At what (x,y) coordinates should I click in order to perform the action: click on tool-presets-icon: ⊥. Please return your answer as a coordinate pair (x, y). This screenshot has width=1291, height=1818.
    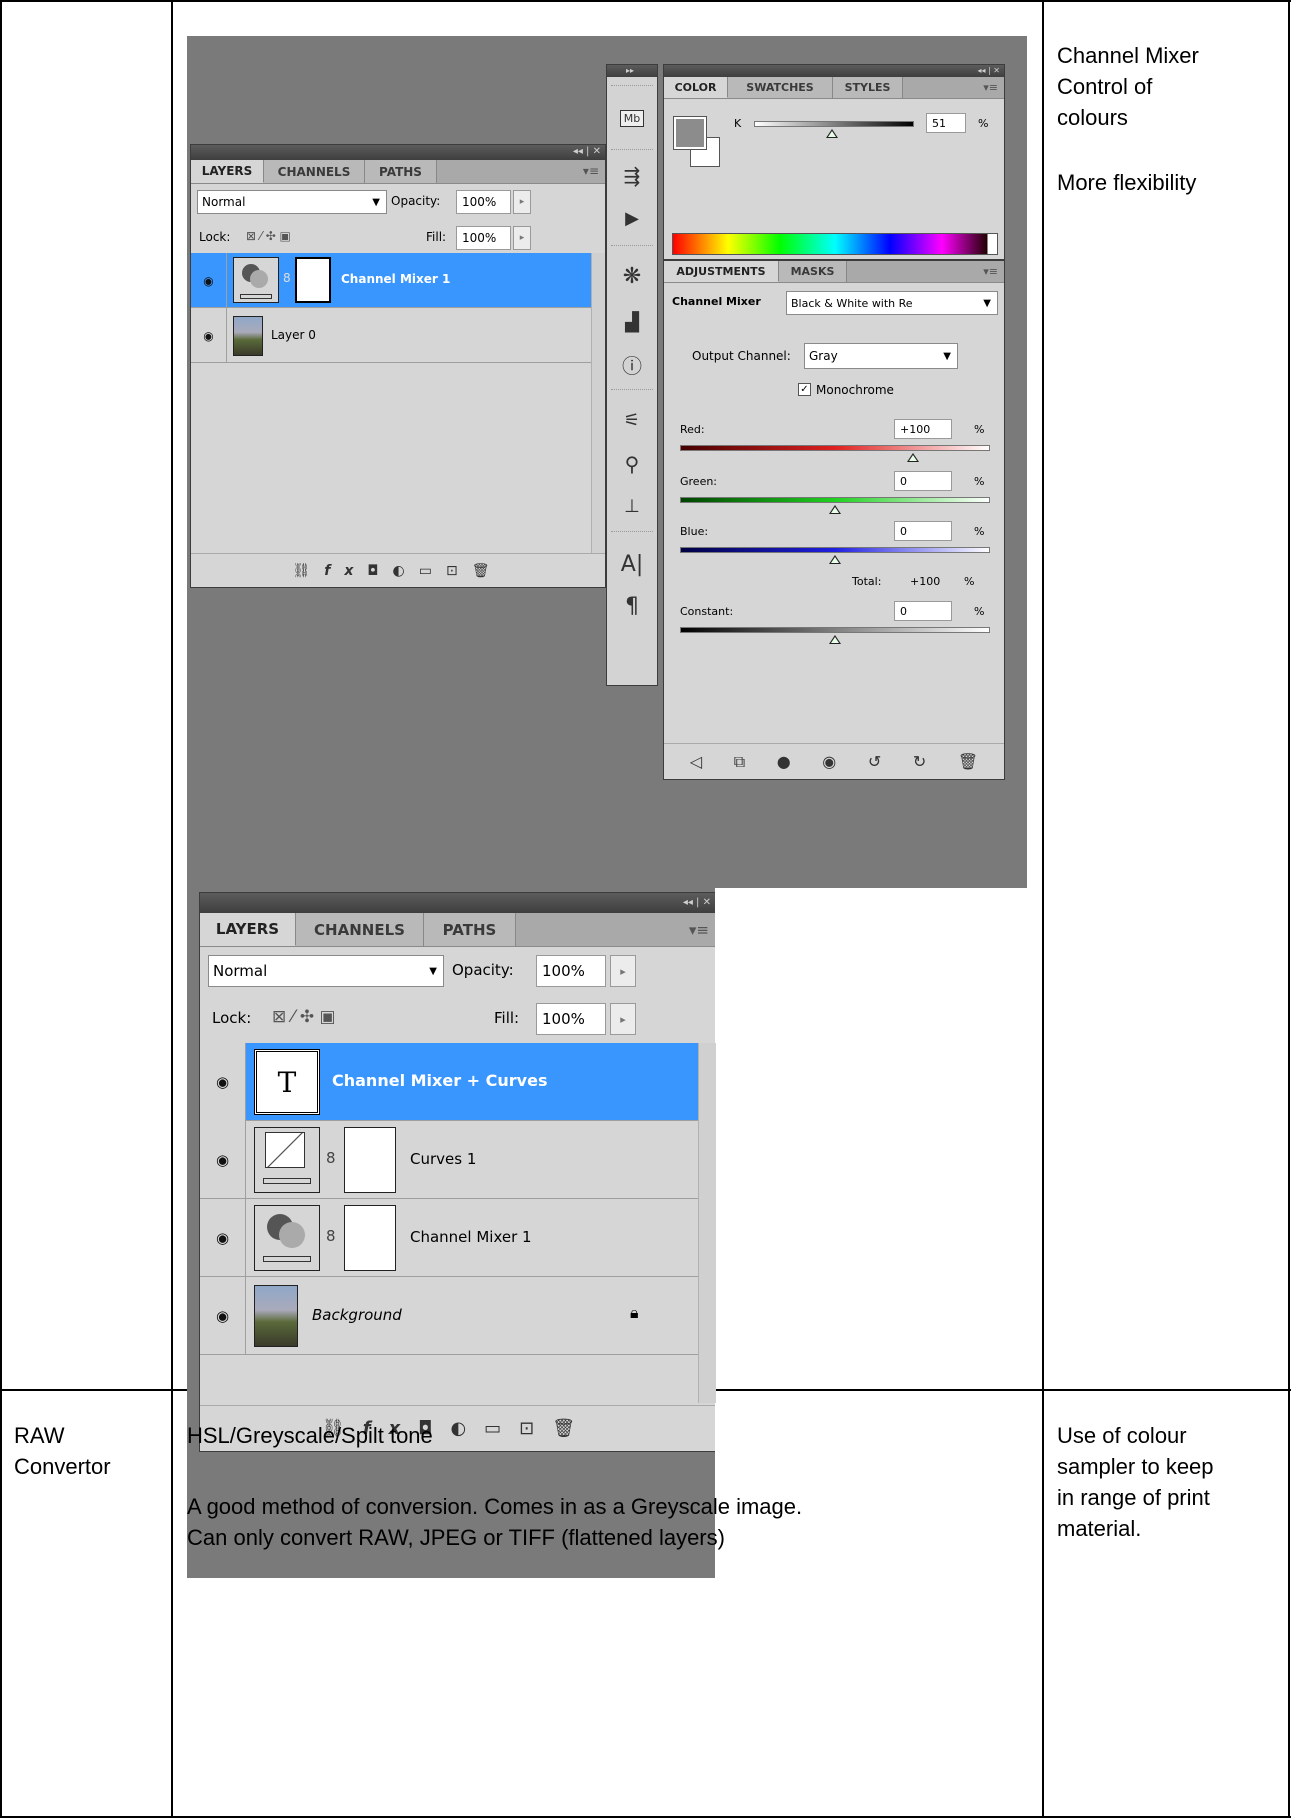
    Looking at the image, I should click on (632, 506).